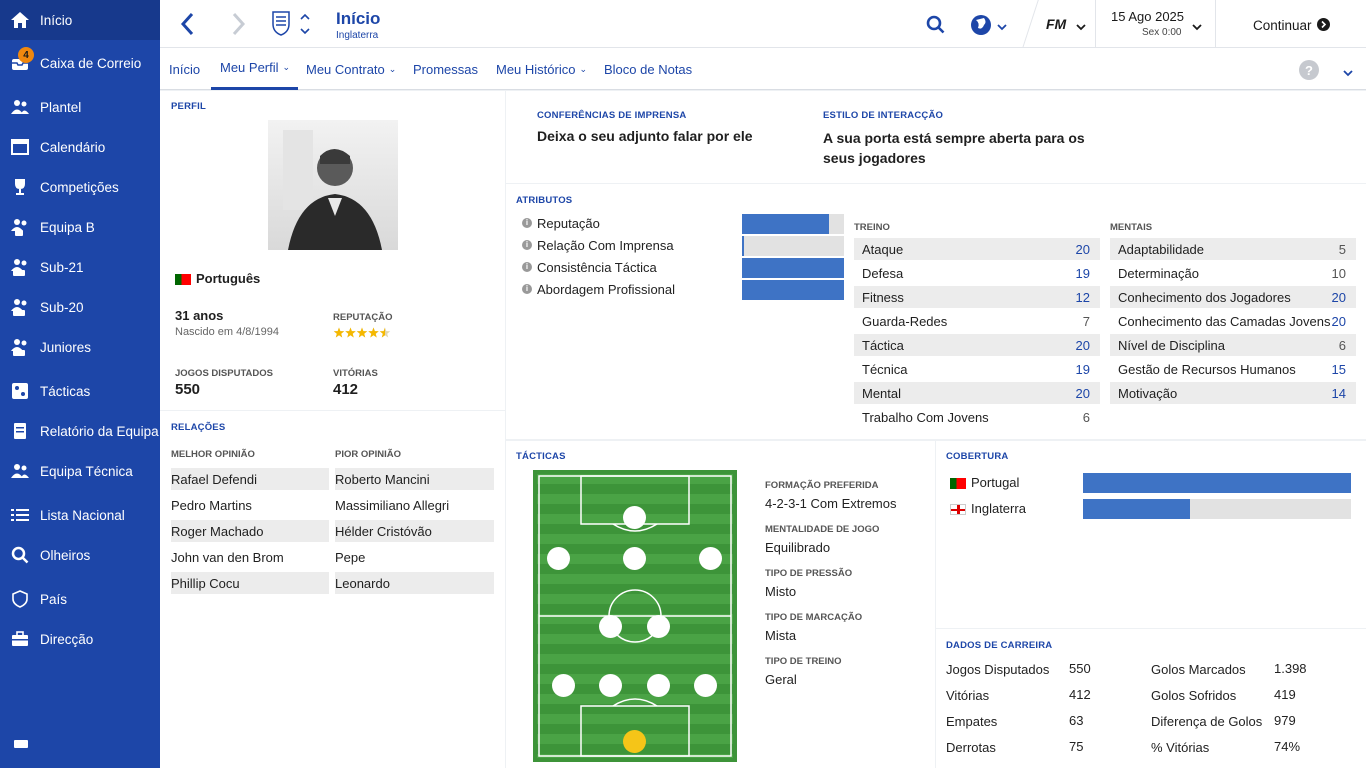  What do you see at coordinates (80, 599) in the screenshot?
I see `sidebar-item-pais: País` at bounding box center [80, 599].